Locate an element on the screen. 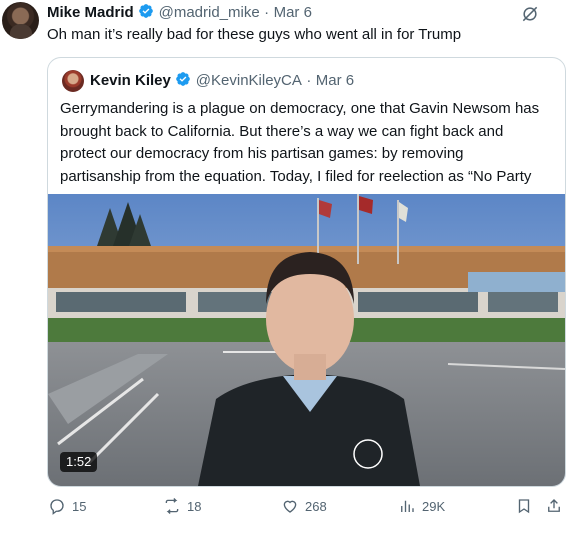  views-count: 29K is located at coordinates (434, 506).